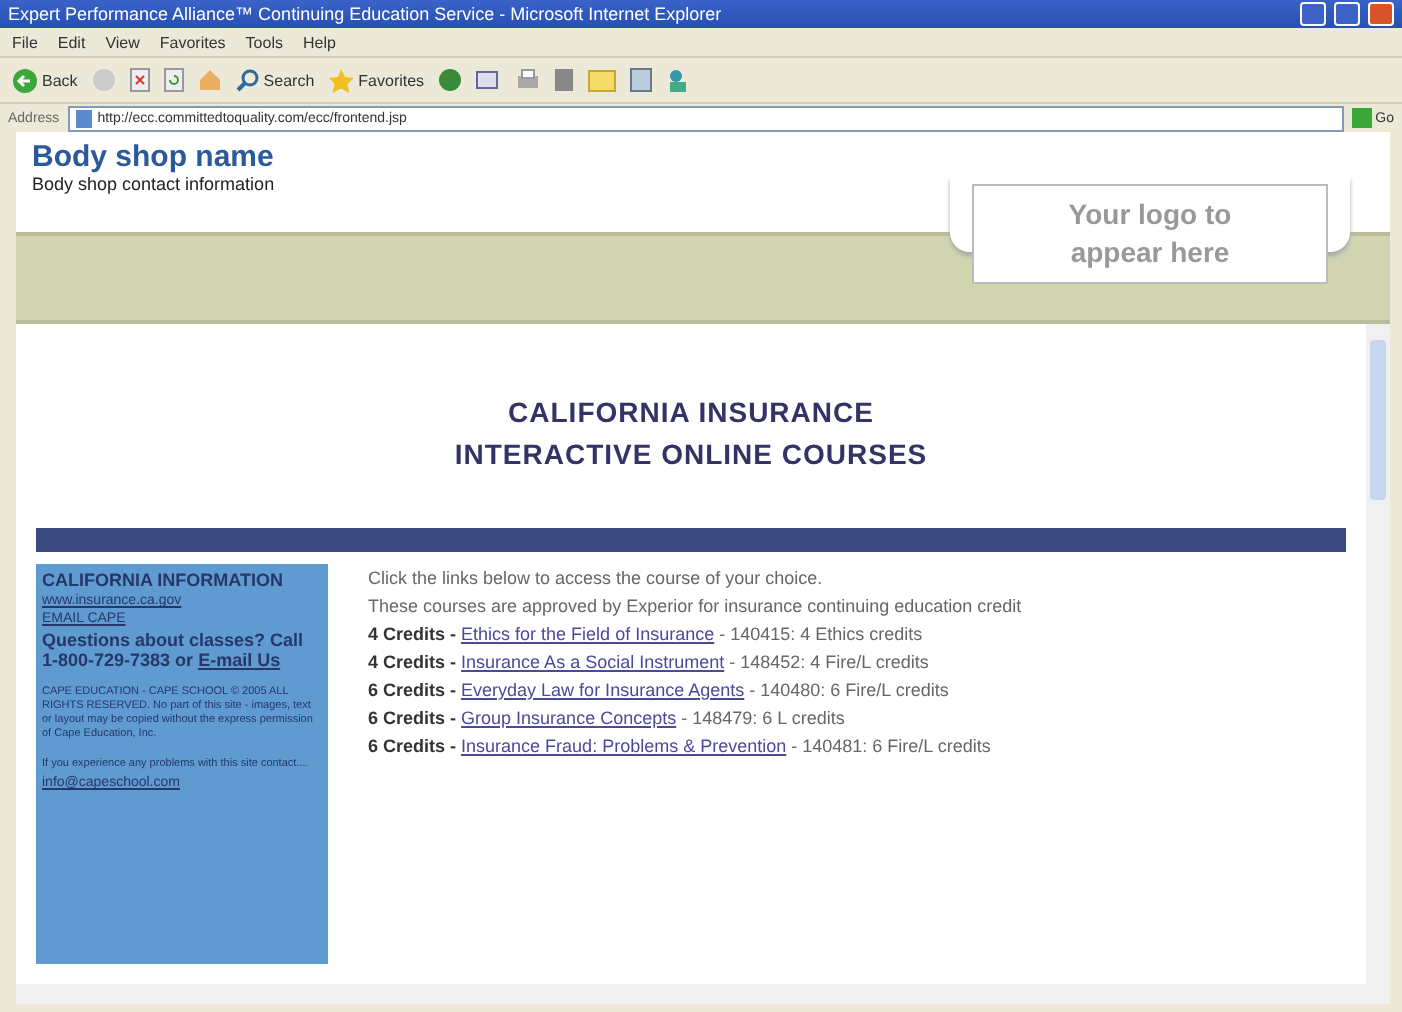 The width and height of the screenshot is (1402, 1012). What do you see at coordinates (588, 634) in the screenshot?
I see `course-link: Ethics for the Field of Insurance` at bounding box center [588, 634].